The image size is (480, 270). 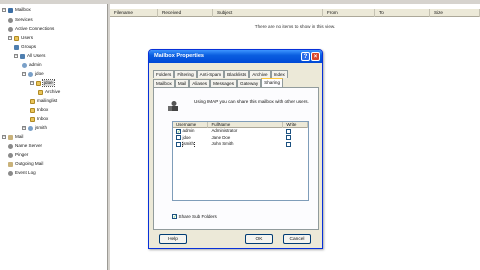 I want to click on tab-anti-spam: Anti-Spam, so click(x=210, y=74).